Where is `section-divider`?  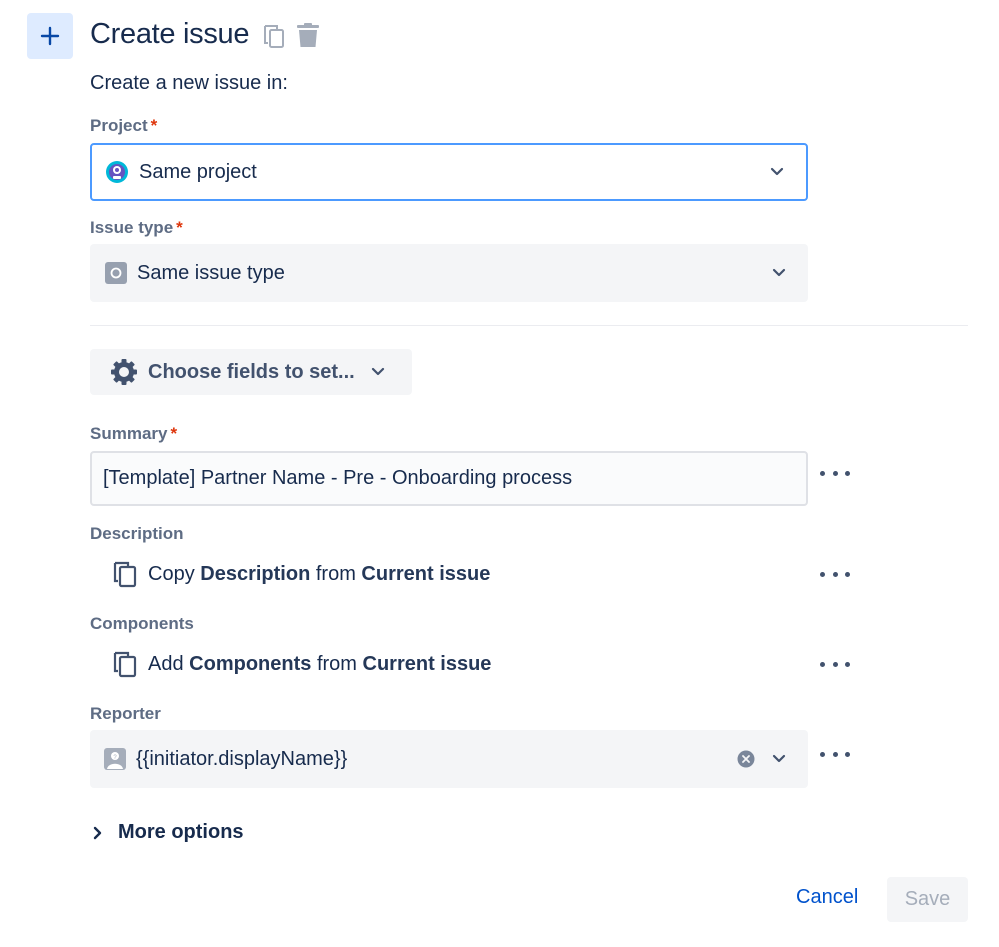 section-divider is located at coordinates (529, 325).